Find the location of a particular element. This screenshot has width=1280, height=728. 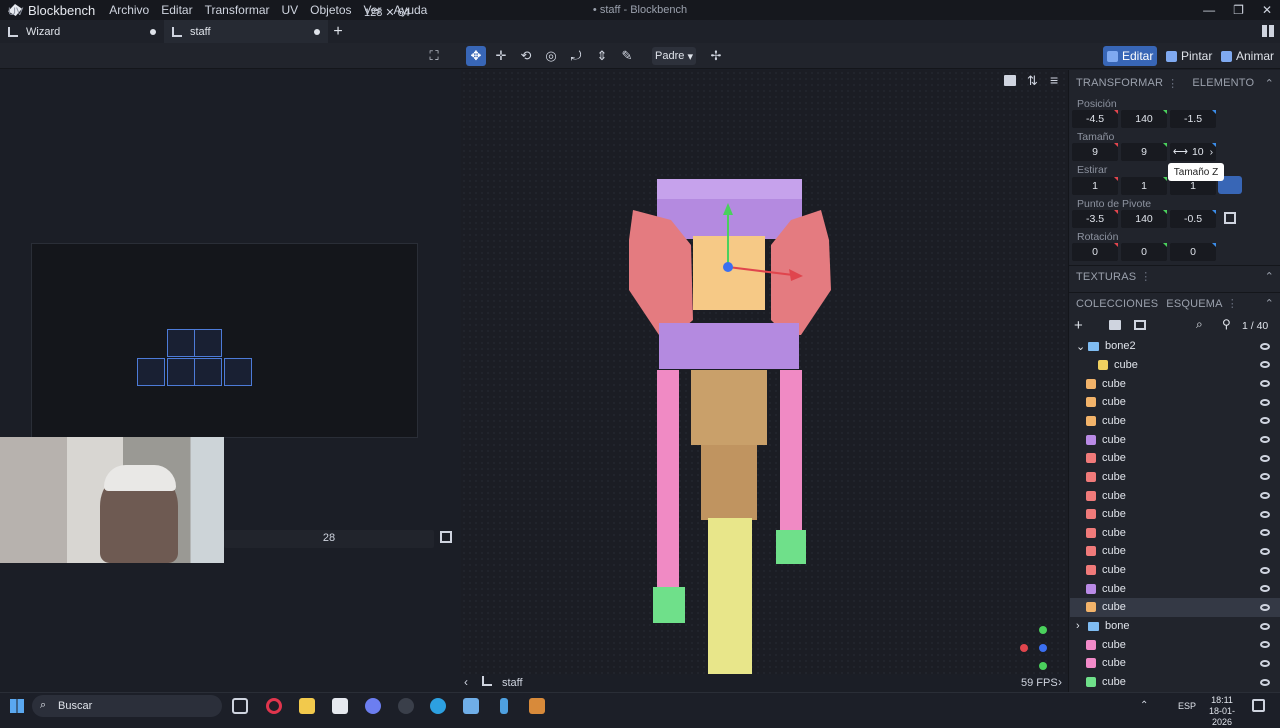

discord-icon is located at coordinates (373, 706).